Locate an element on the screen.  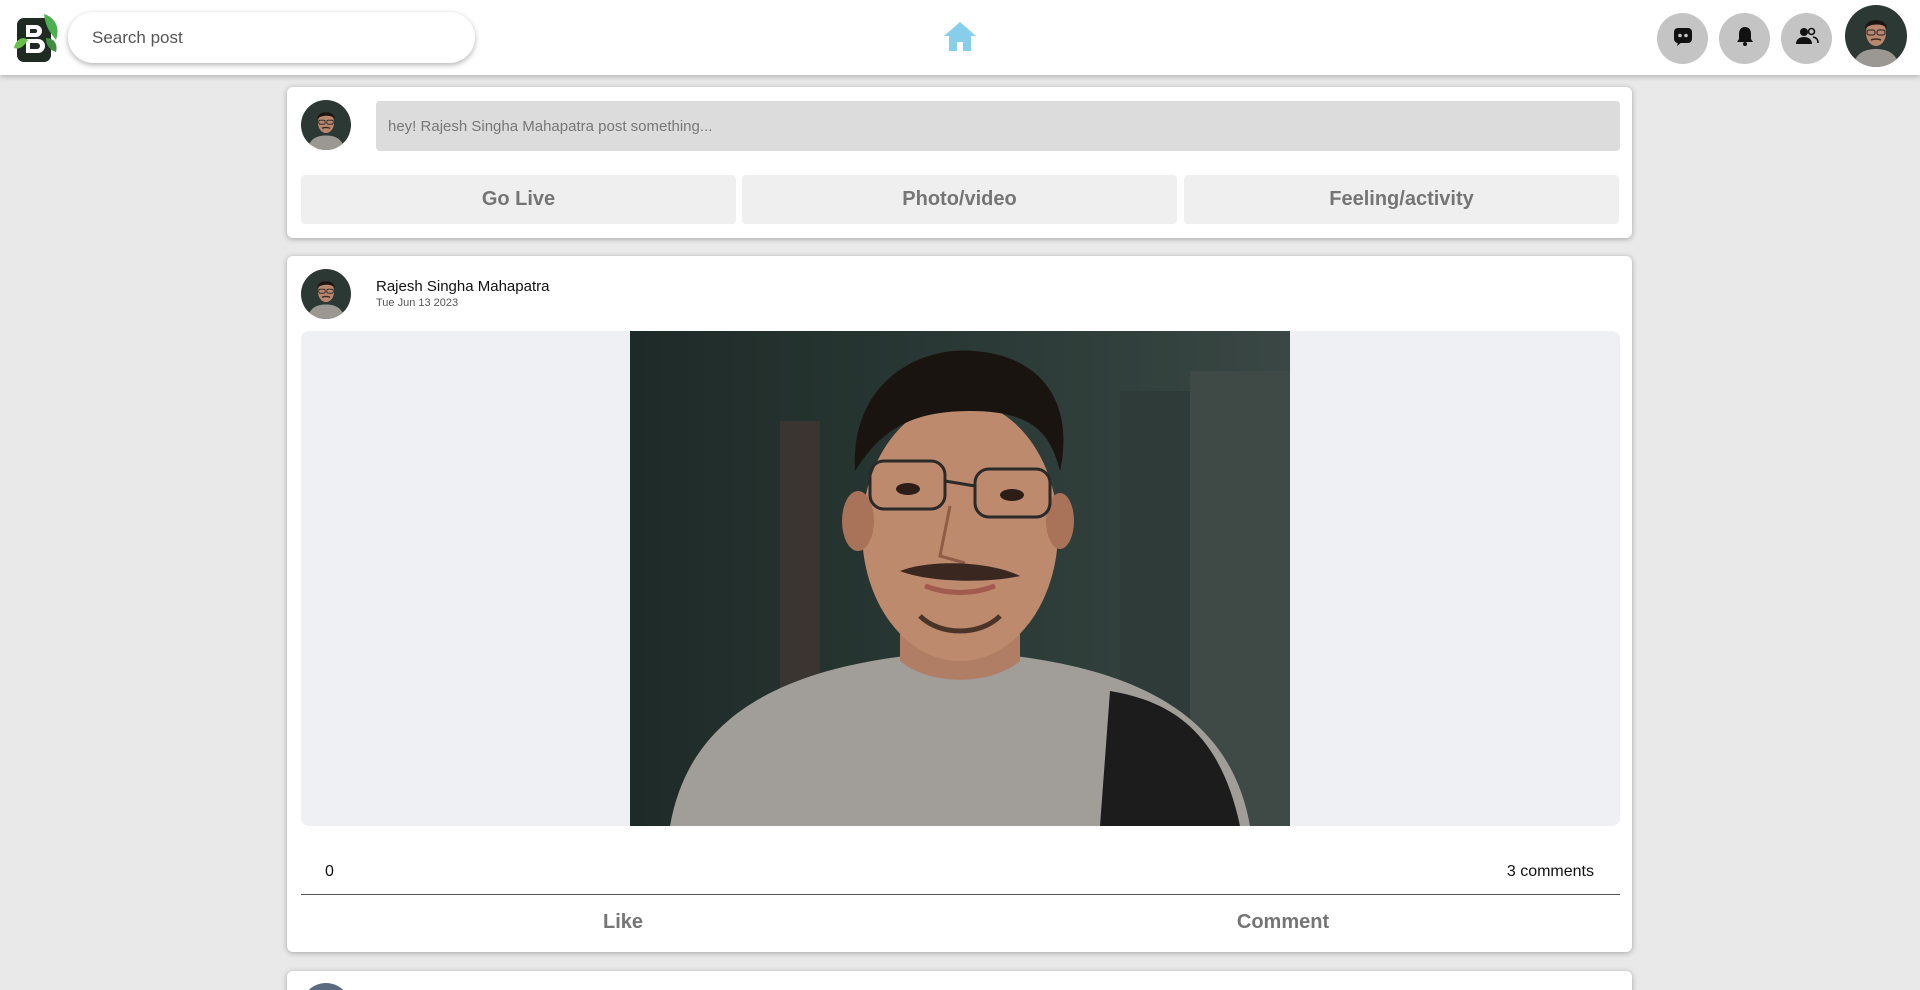
friends-button is located at coordinates (1806, 38).